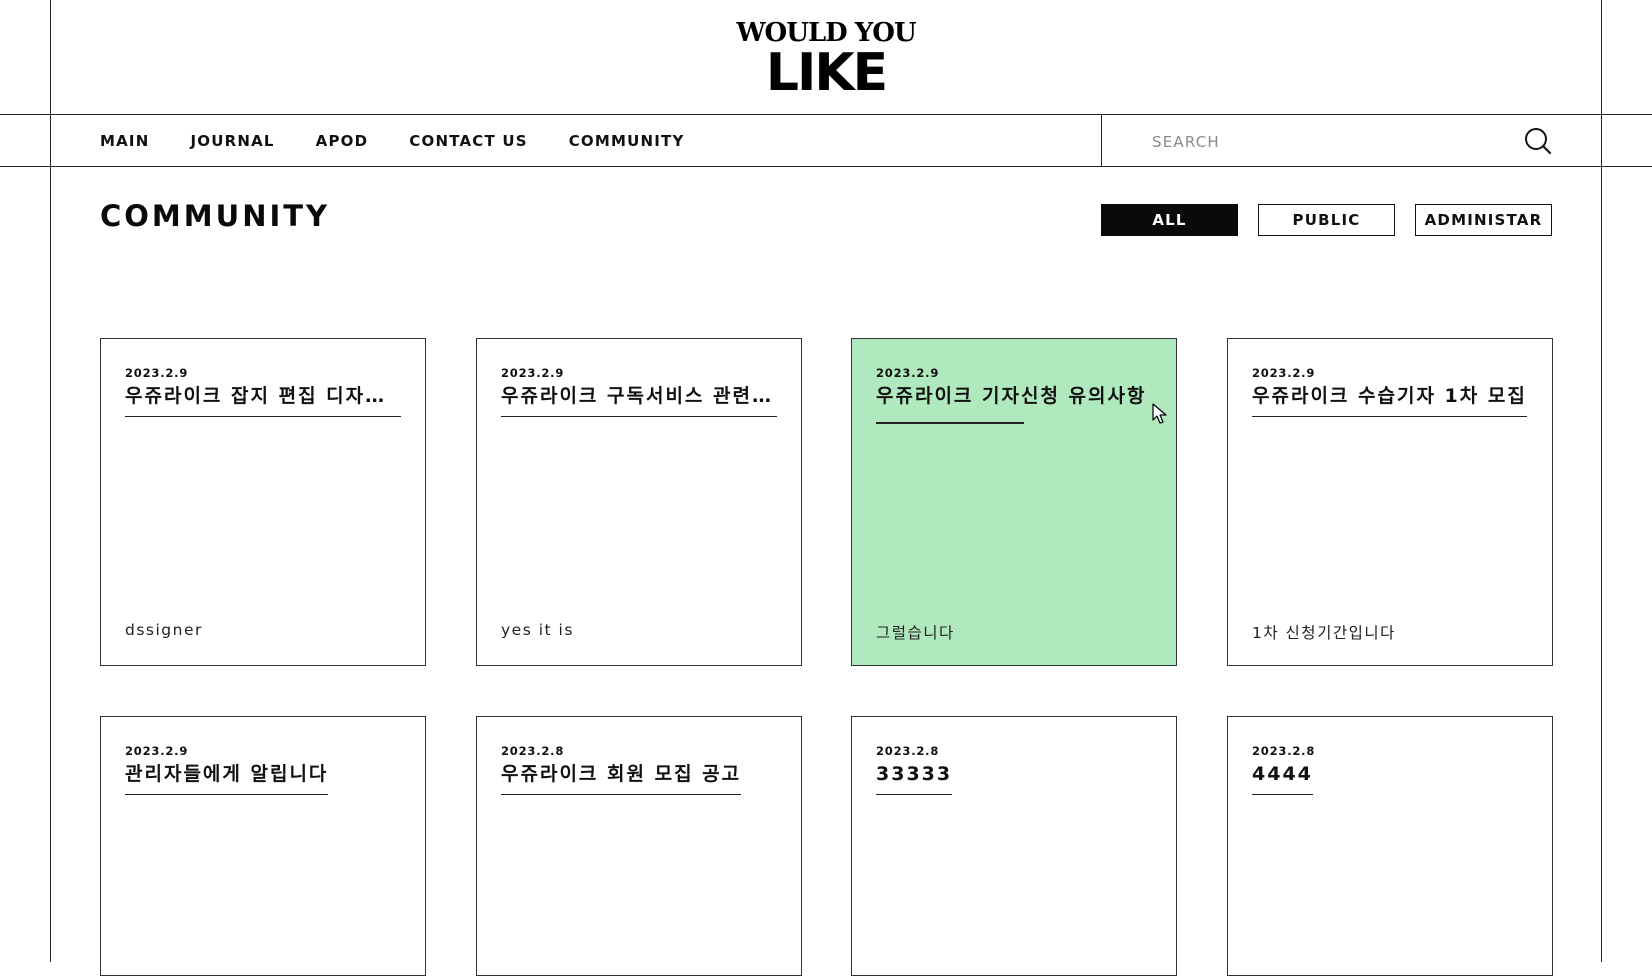 This screenshot has height=976, width=1652. Describe the element at coordinates (1390, 502) in the screenshot. I see `post-card: 2023.2.9 우쥬라이크 수습기자 1차 모집 1차 신청기간입니다` at that location.